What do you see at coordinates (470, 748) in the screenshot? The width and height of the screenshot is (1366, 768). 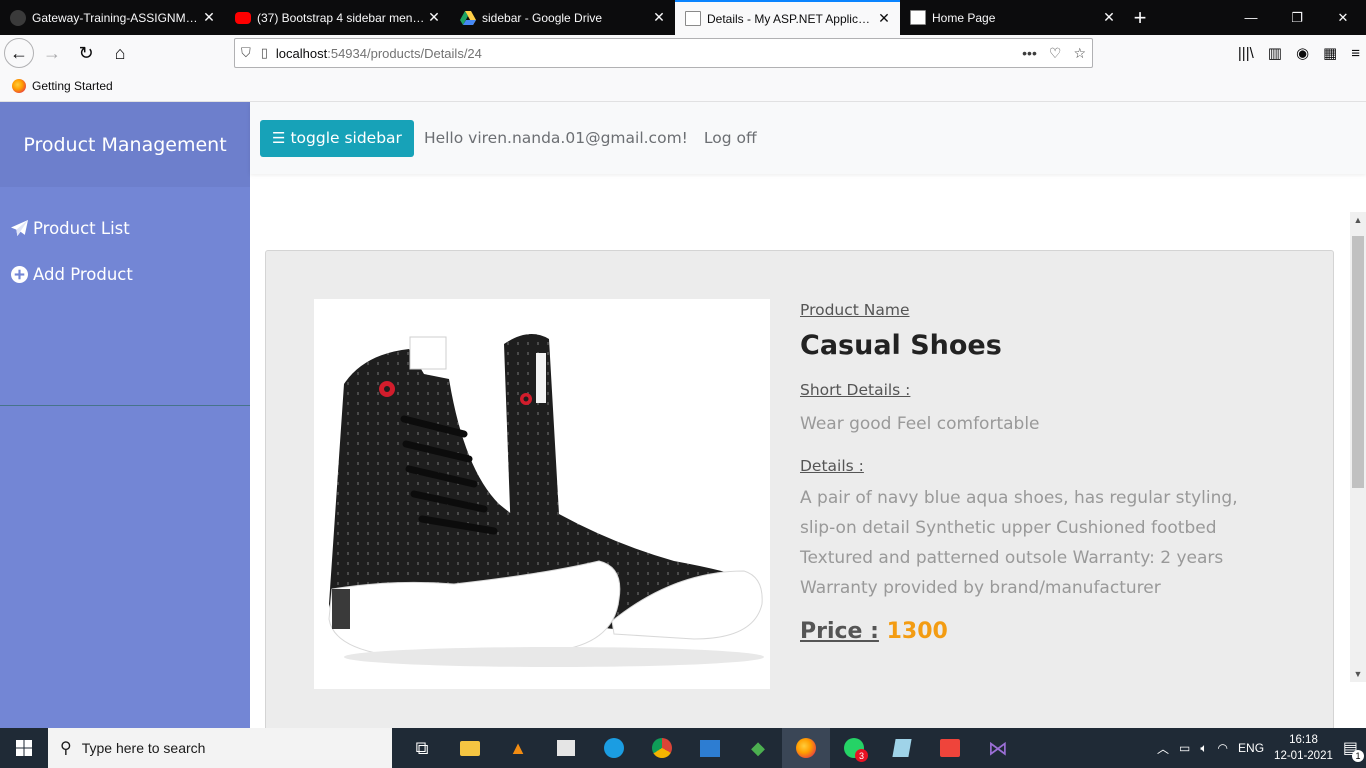 I see `file-explorer-icon` at bounding box center [470, 748].